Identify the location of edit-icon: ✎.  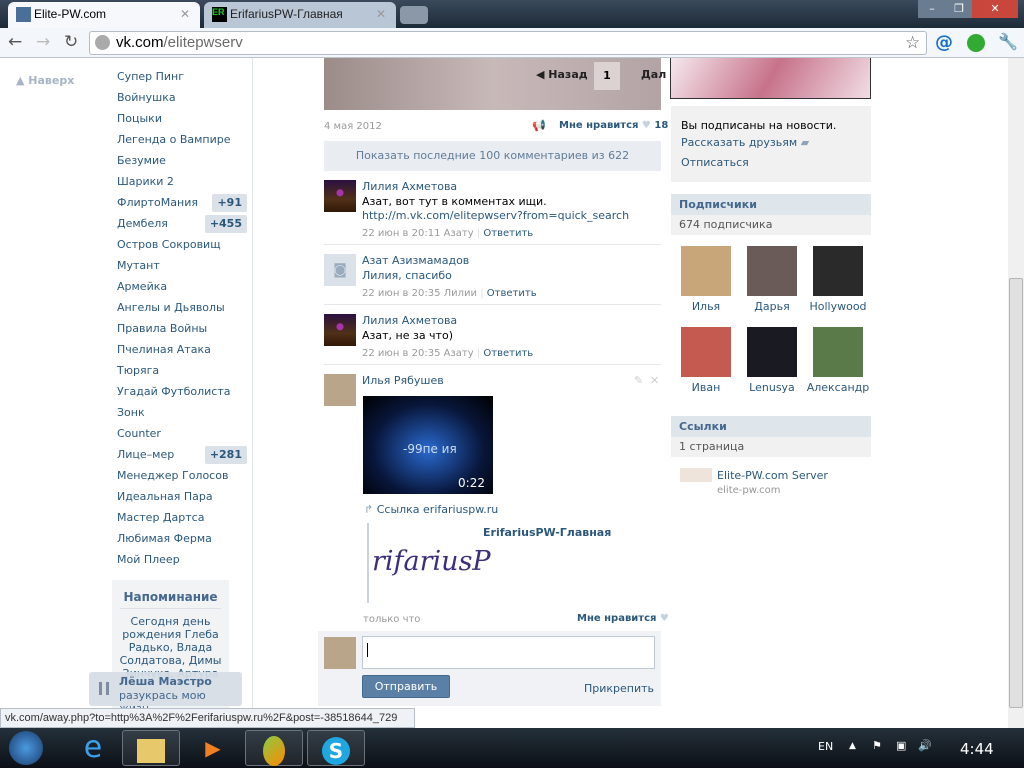
(638, 380).